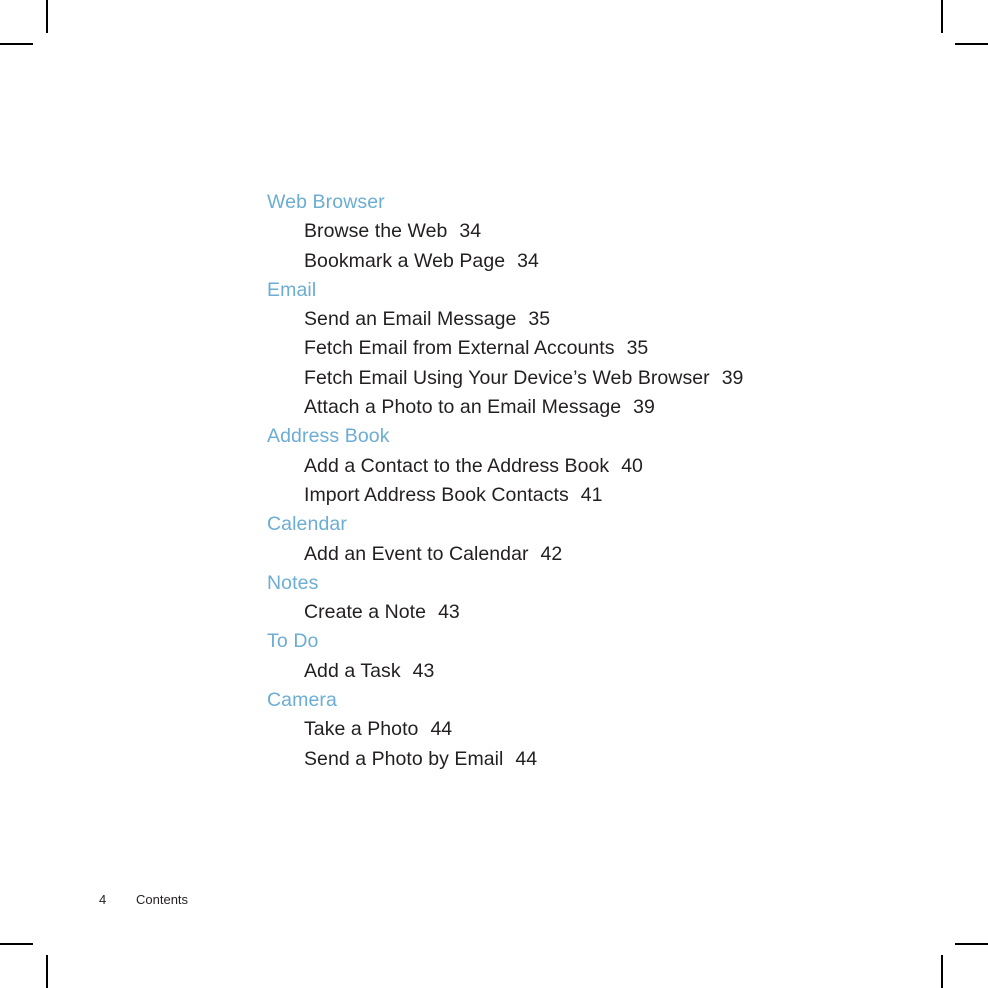  What do you see at coordinates (577, 759) in the screenshot?
I see `toc-entry: Send a Photo by Email 44` at bounding box center [577, 759].